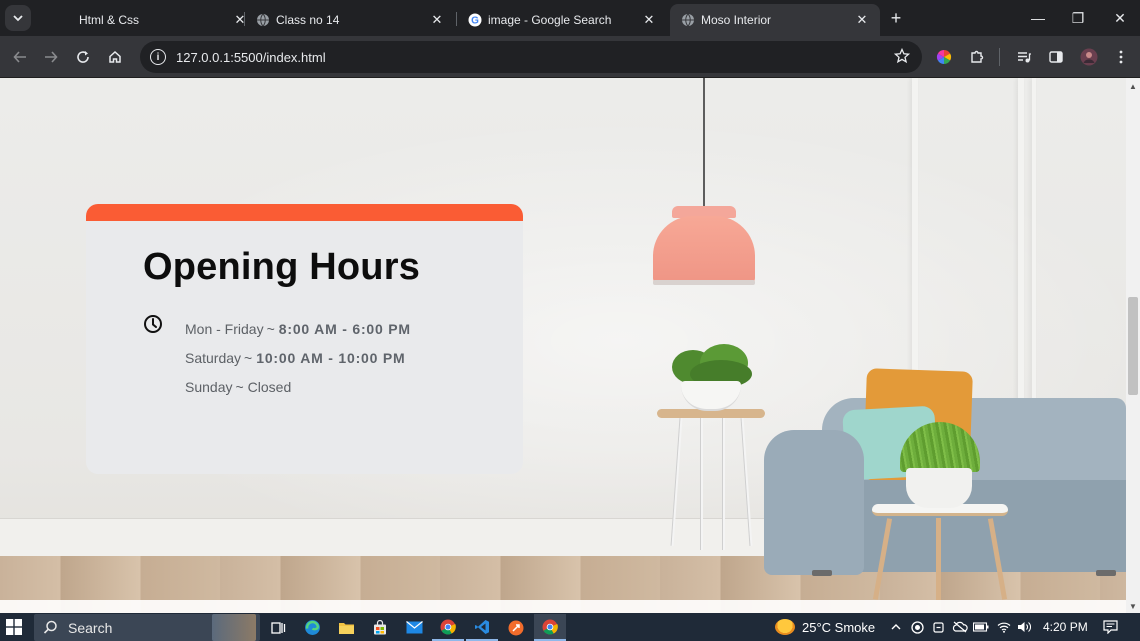 This screenshot has height=641, width=1140. I want to click on battery-tray-button, so click(981, 627).